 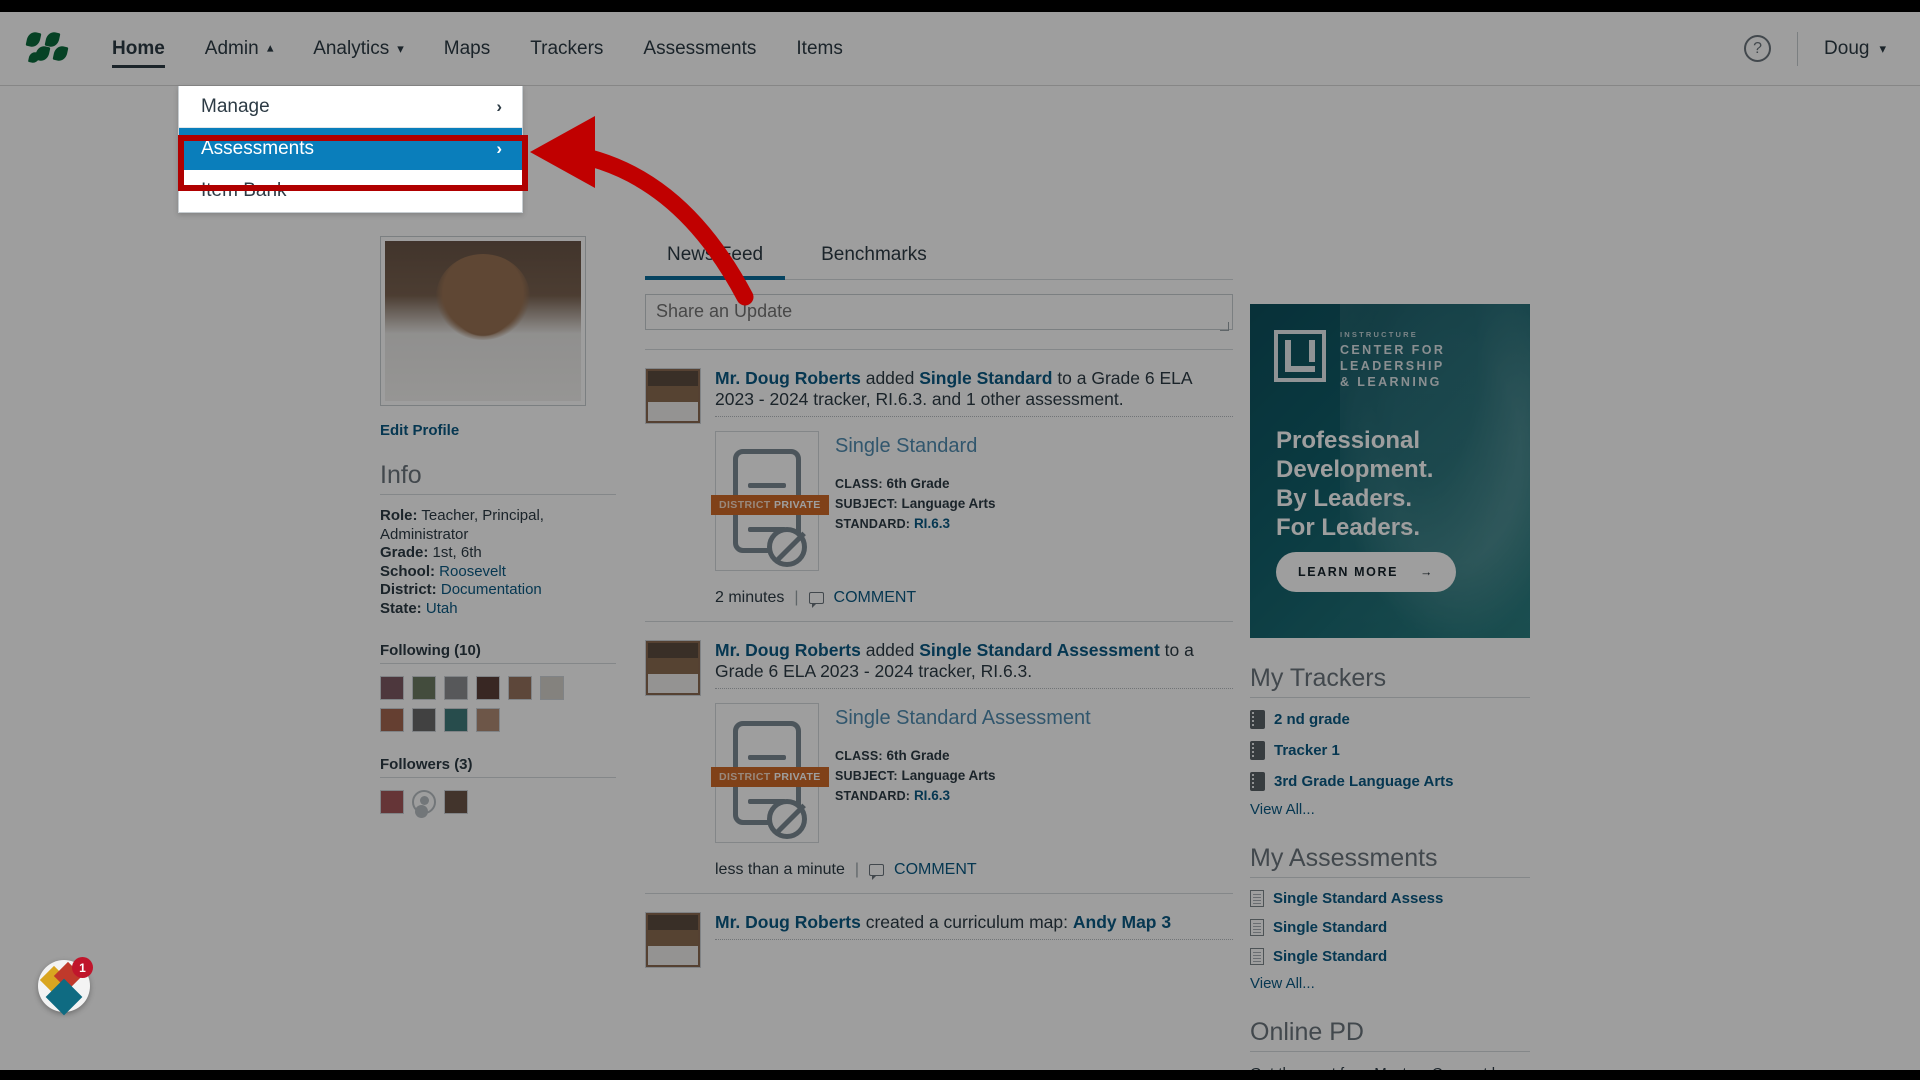 I want to click on promo-brand-line3: & LEARNING, so click(x=1391, y=382).